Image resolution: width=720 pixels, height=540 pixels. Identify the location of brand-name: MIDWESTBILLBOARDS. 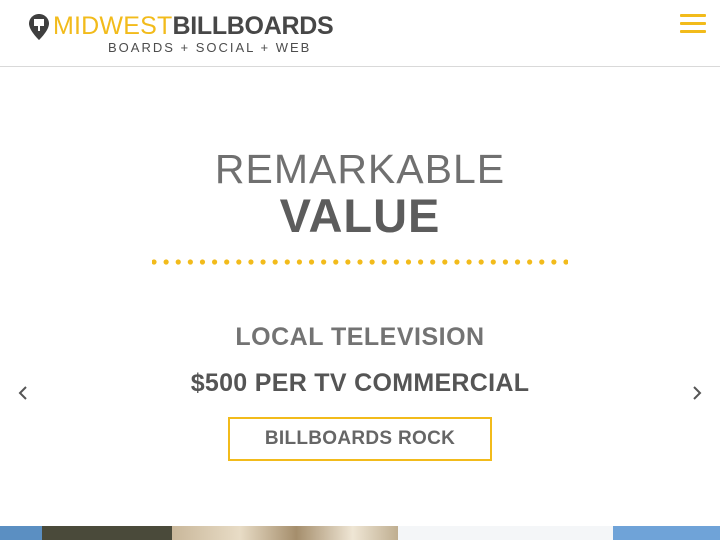
(193, 26).